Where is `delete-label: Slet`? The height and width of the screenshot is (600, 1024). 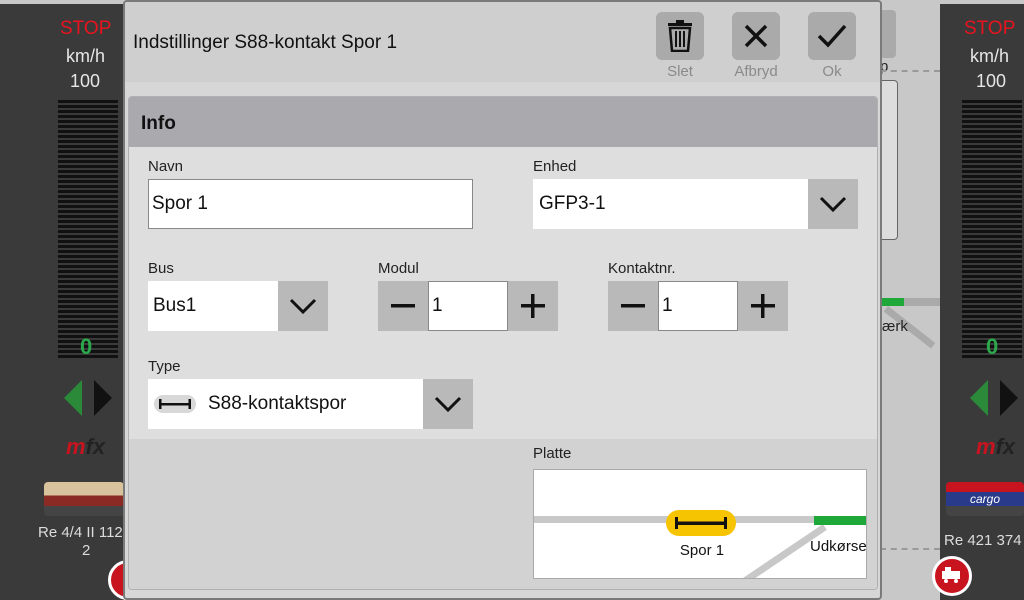 delete-label: Slet is located at coordinates (680, 71).